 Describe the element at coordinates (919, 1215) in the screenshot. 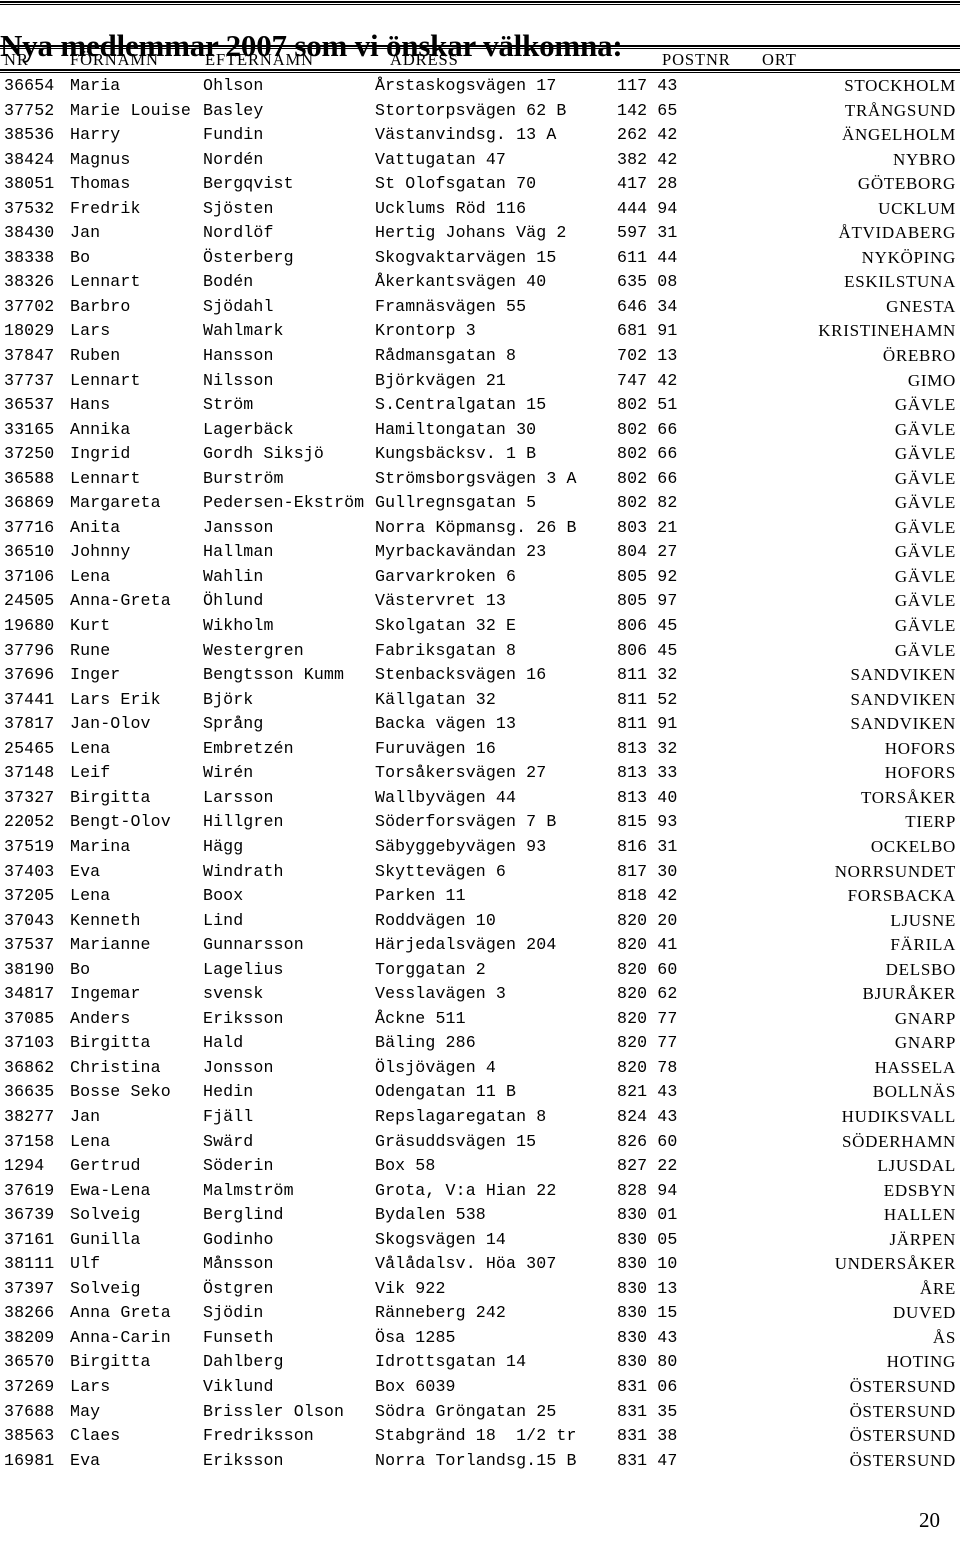

I see `cell-ort: HALLEN` at that location.